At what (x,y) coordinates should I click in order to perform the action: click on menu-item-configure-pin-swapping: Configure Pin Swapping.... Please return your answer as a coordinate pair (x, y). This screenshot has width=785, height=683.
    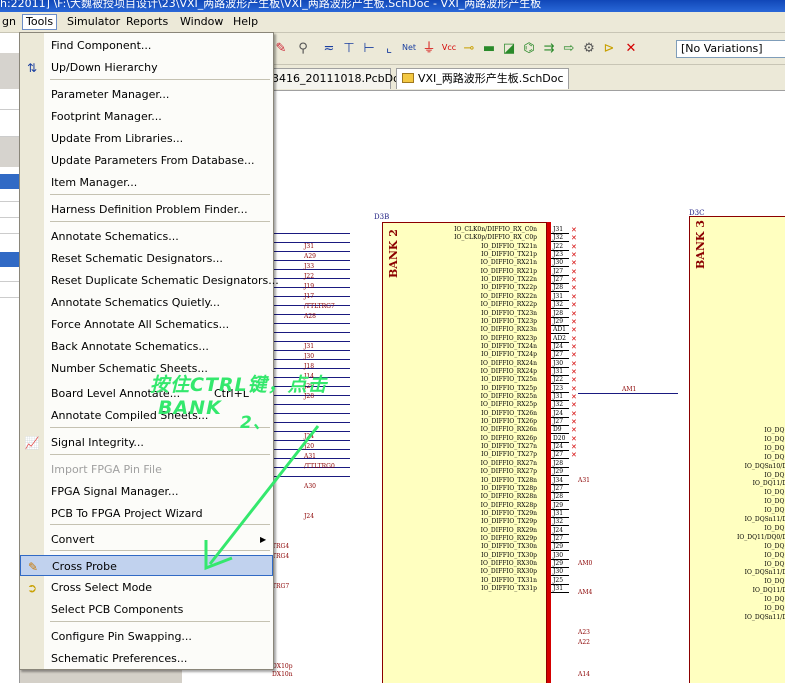
    Looking at the image, I should click on (146, 636).